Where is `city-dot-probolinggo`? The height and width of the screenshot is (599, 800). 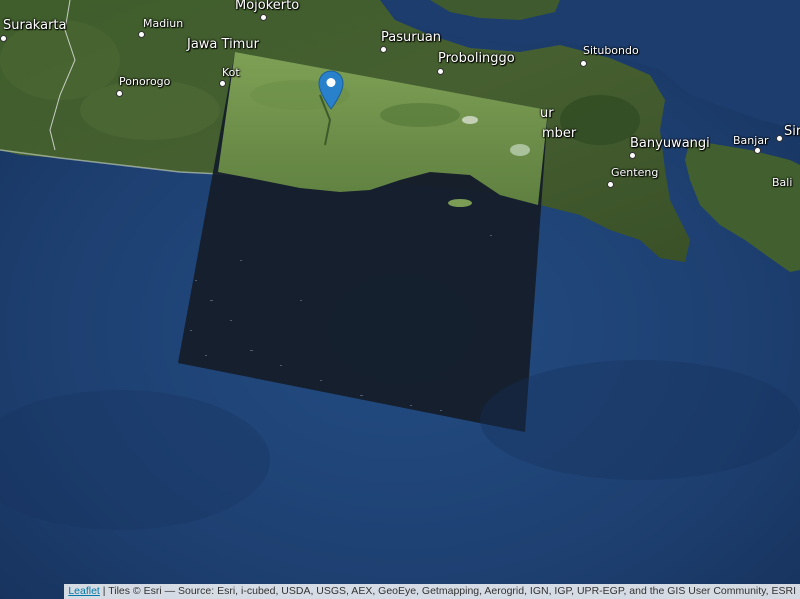 city-dot-probolinggo is located at coordinates (440, 71).